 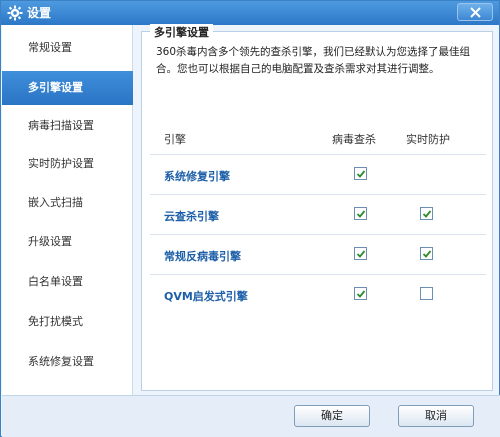 I want to click on engine-name: QVM启发式引擎, so click(x=206, y=296).